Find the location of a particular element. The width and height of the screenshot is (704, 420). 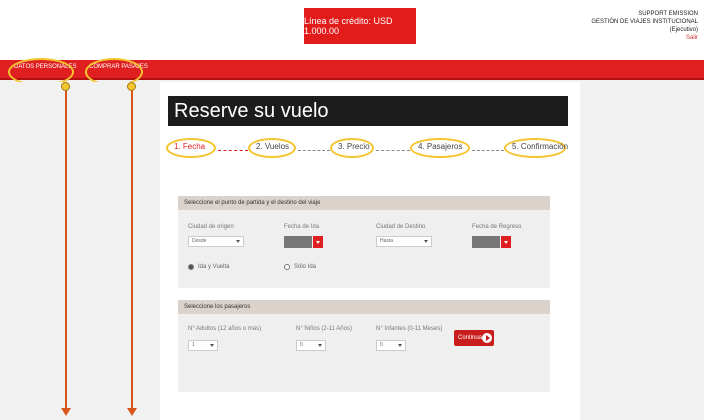

round-trip-radio is located at coordinates (191, 267).